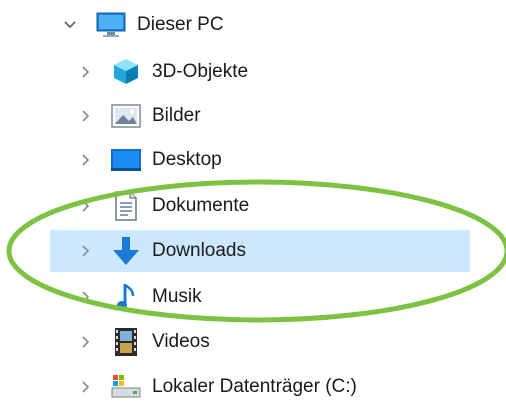 This screenshot has width=506, height=408. What do you see at coordinates (199, 250) in the screenshot?
I see `tree-item-label: Downloads` at bounding box center [199, 250].